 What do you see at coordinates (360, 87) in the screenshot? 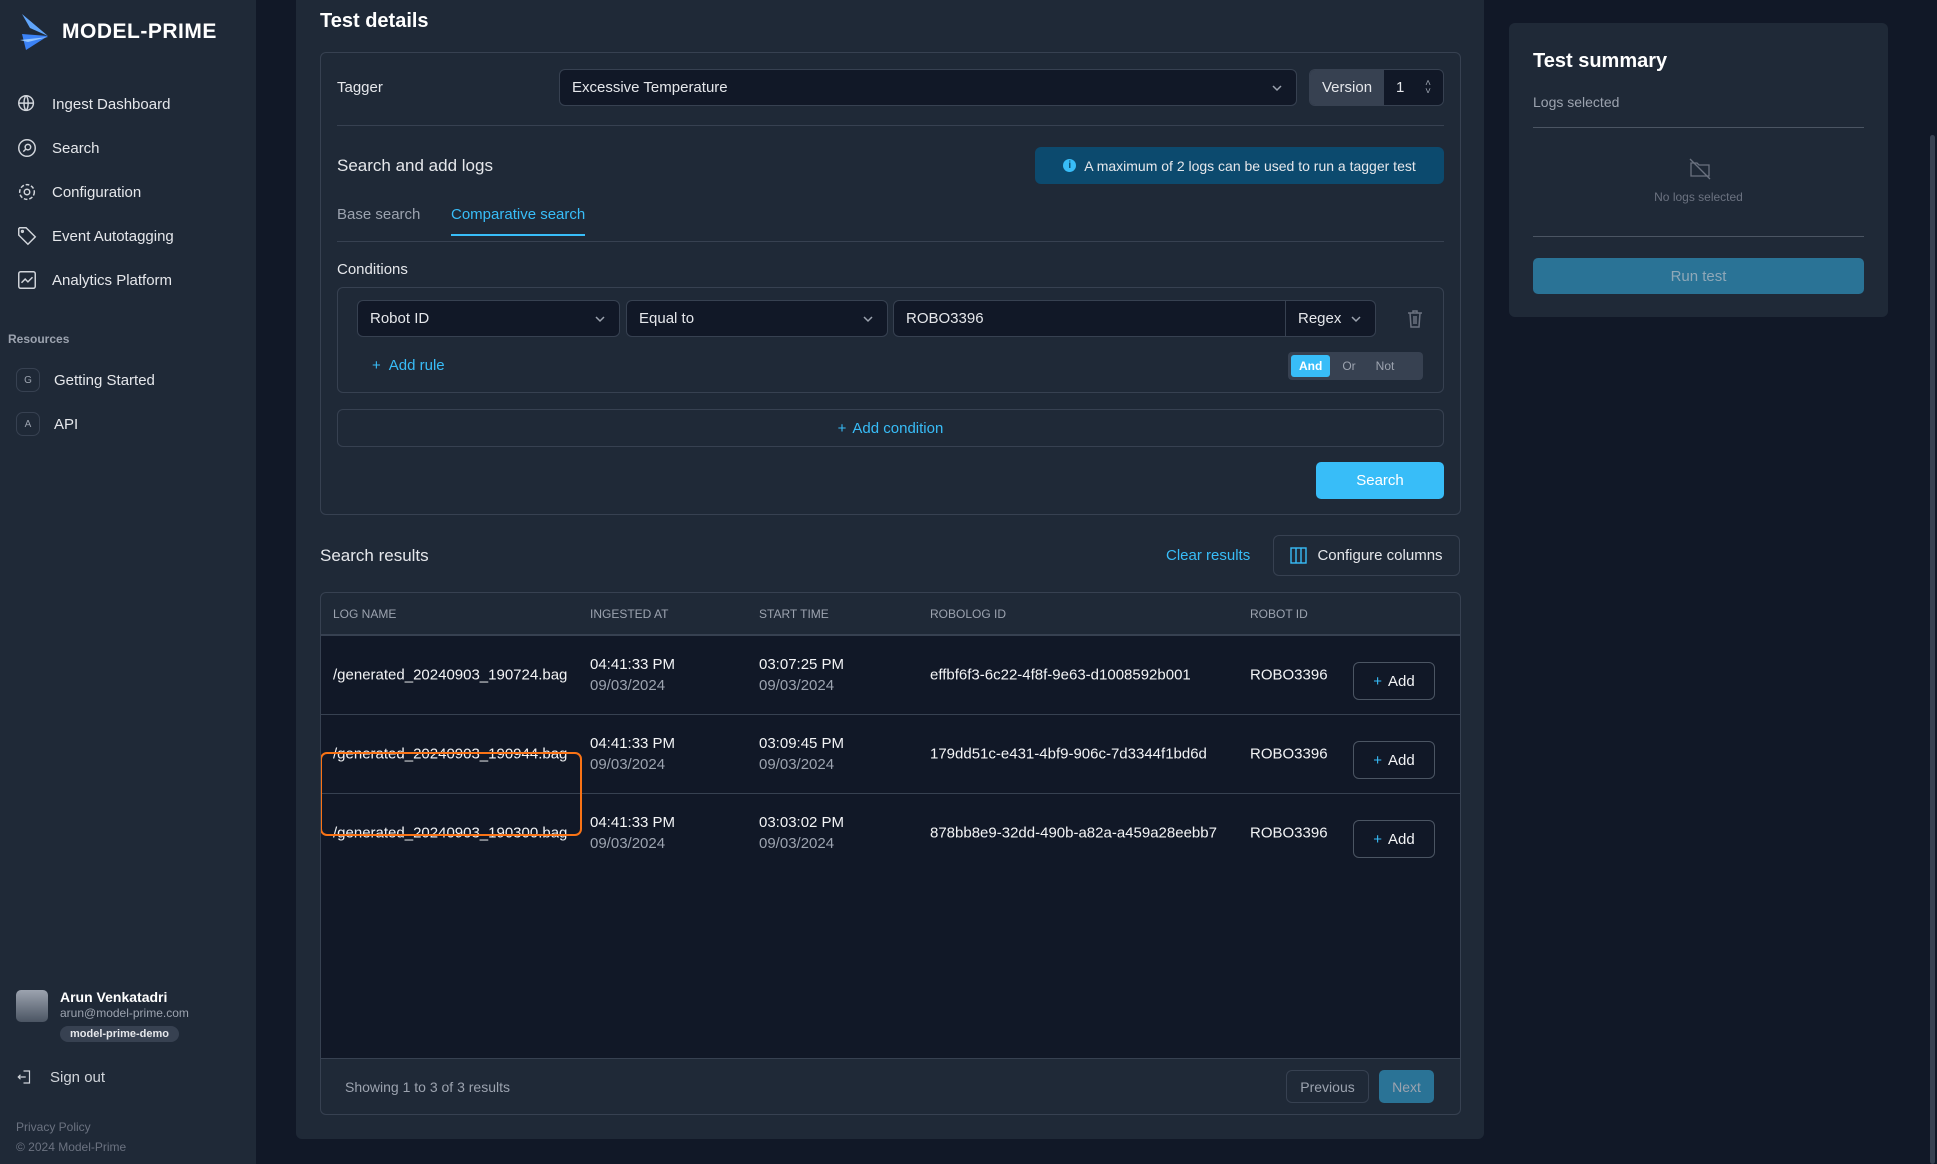
I see `tagger-label: Tagger` at bounding box center [360, 87].